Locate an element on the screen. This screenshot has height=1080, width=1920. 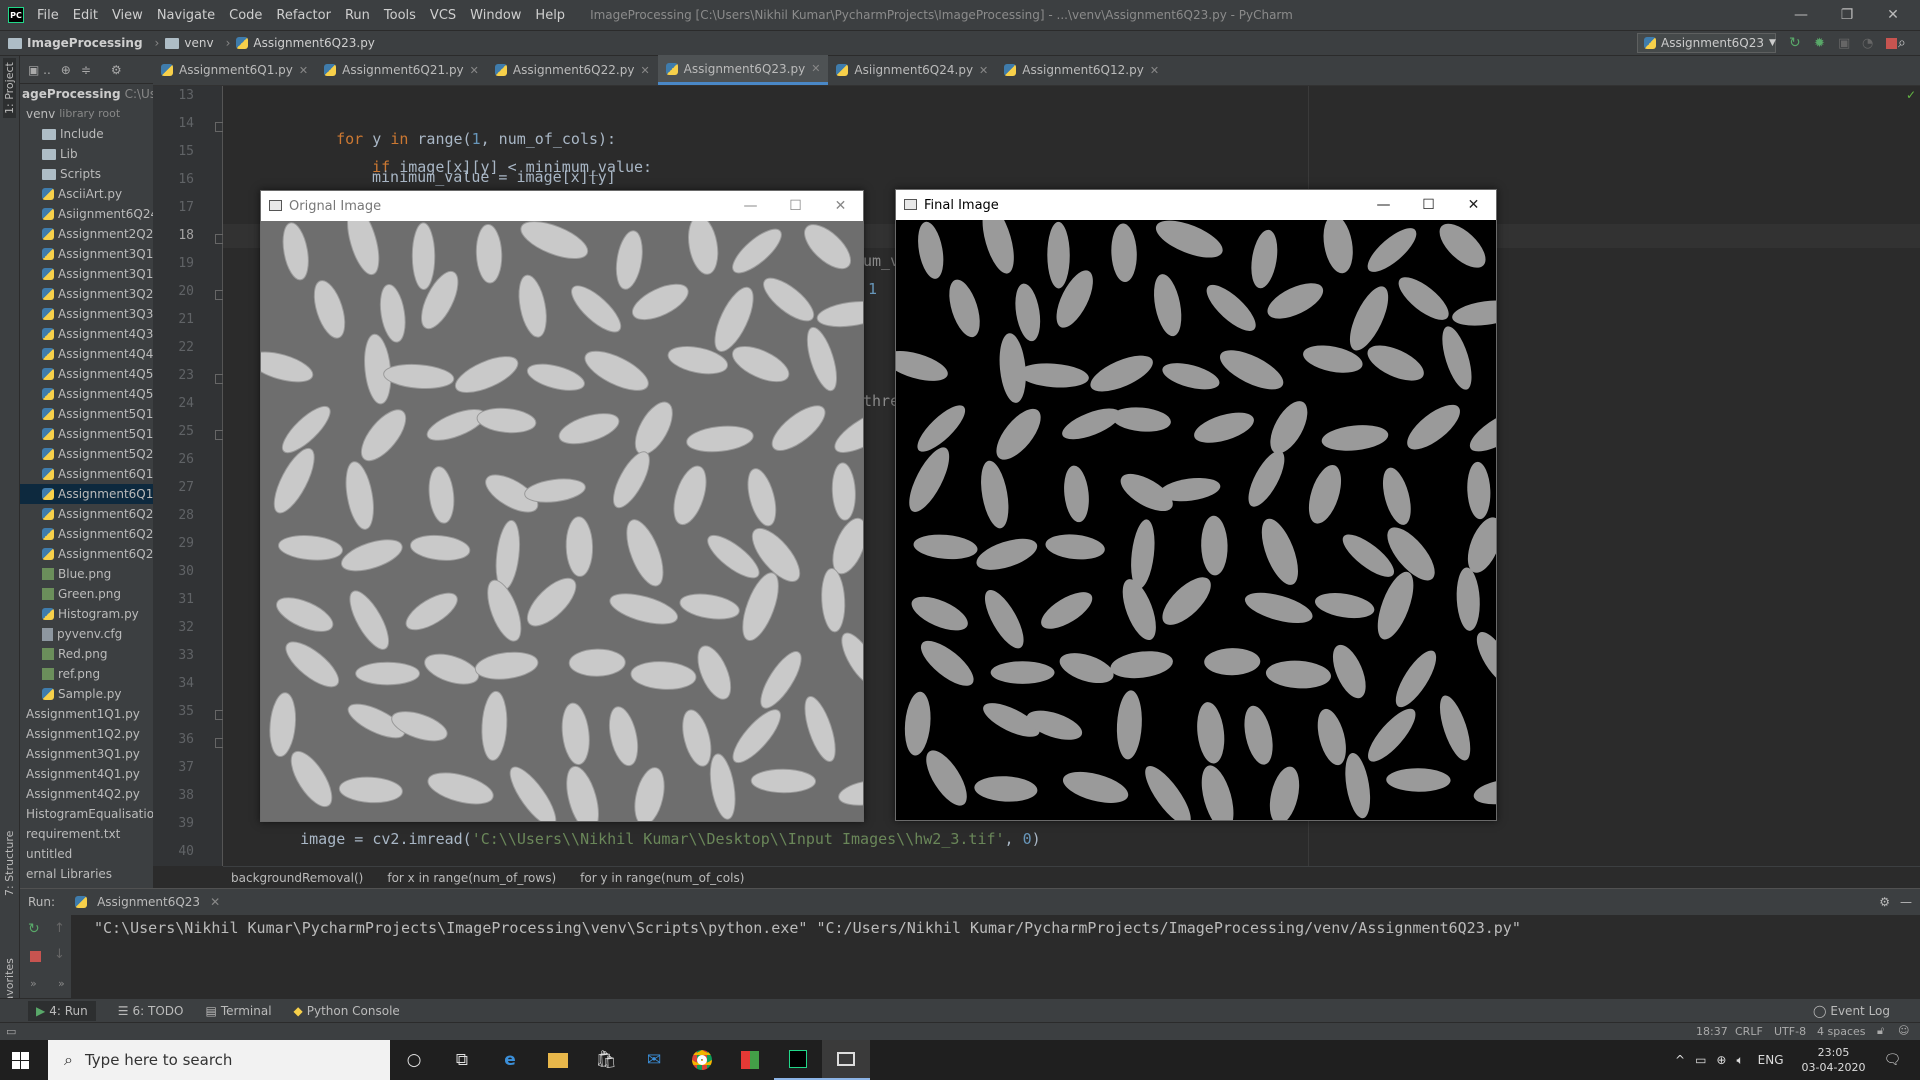
menu-tools: Tools is located at coordinates (400, 15).